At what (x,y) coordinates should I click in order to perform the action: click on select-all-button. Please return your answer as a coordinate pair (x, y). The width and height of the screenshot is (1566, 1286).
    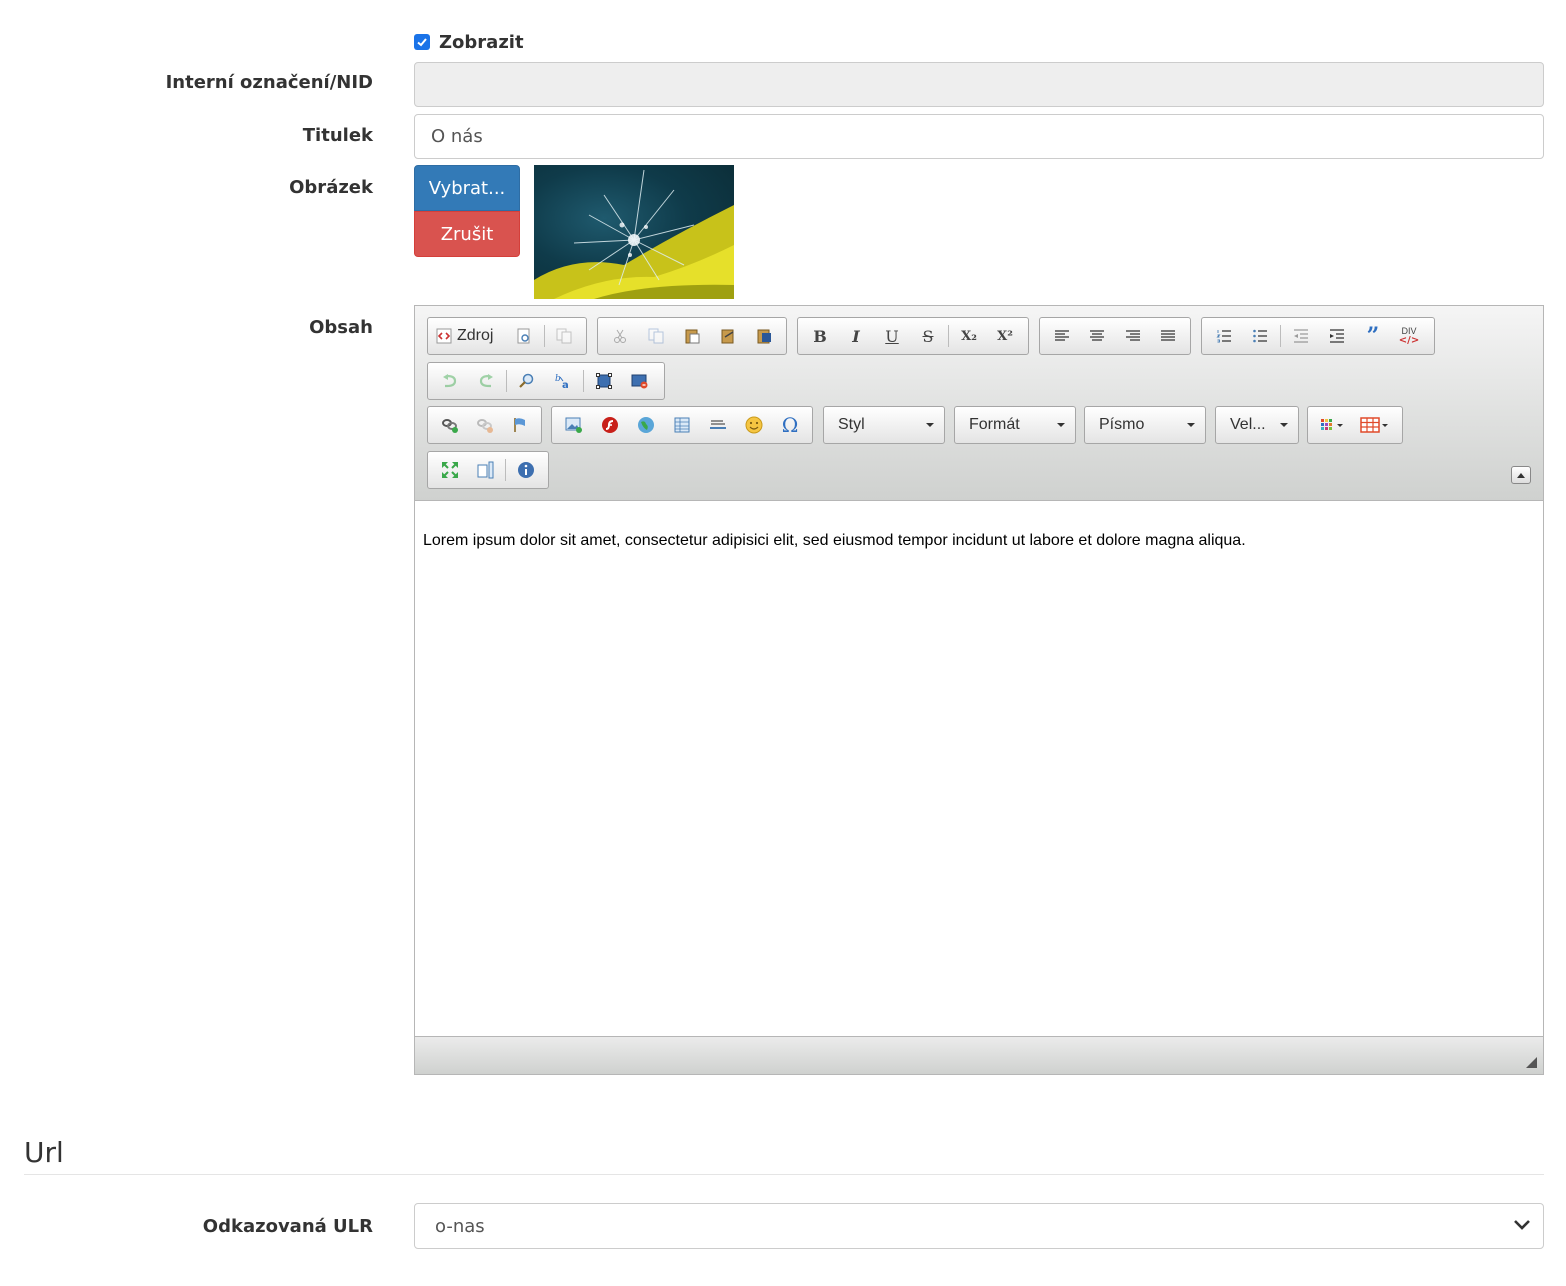
    Looking at the image, I should click on (604, 381).